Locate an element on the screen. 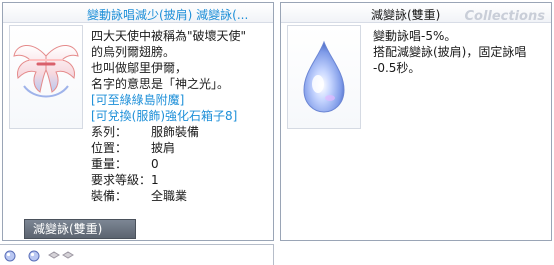 This screenshot has width=554, height=265. stat-value: 服飾裝備 is located at coordinates (175, 132).